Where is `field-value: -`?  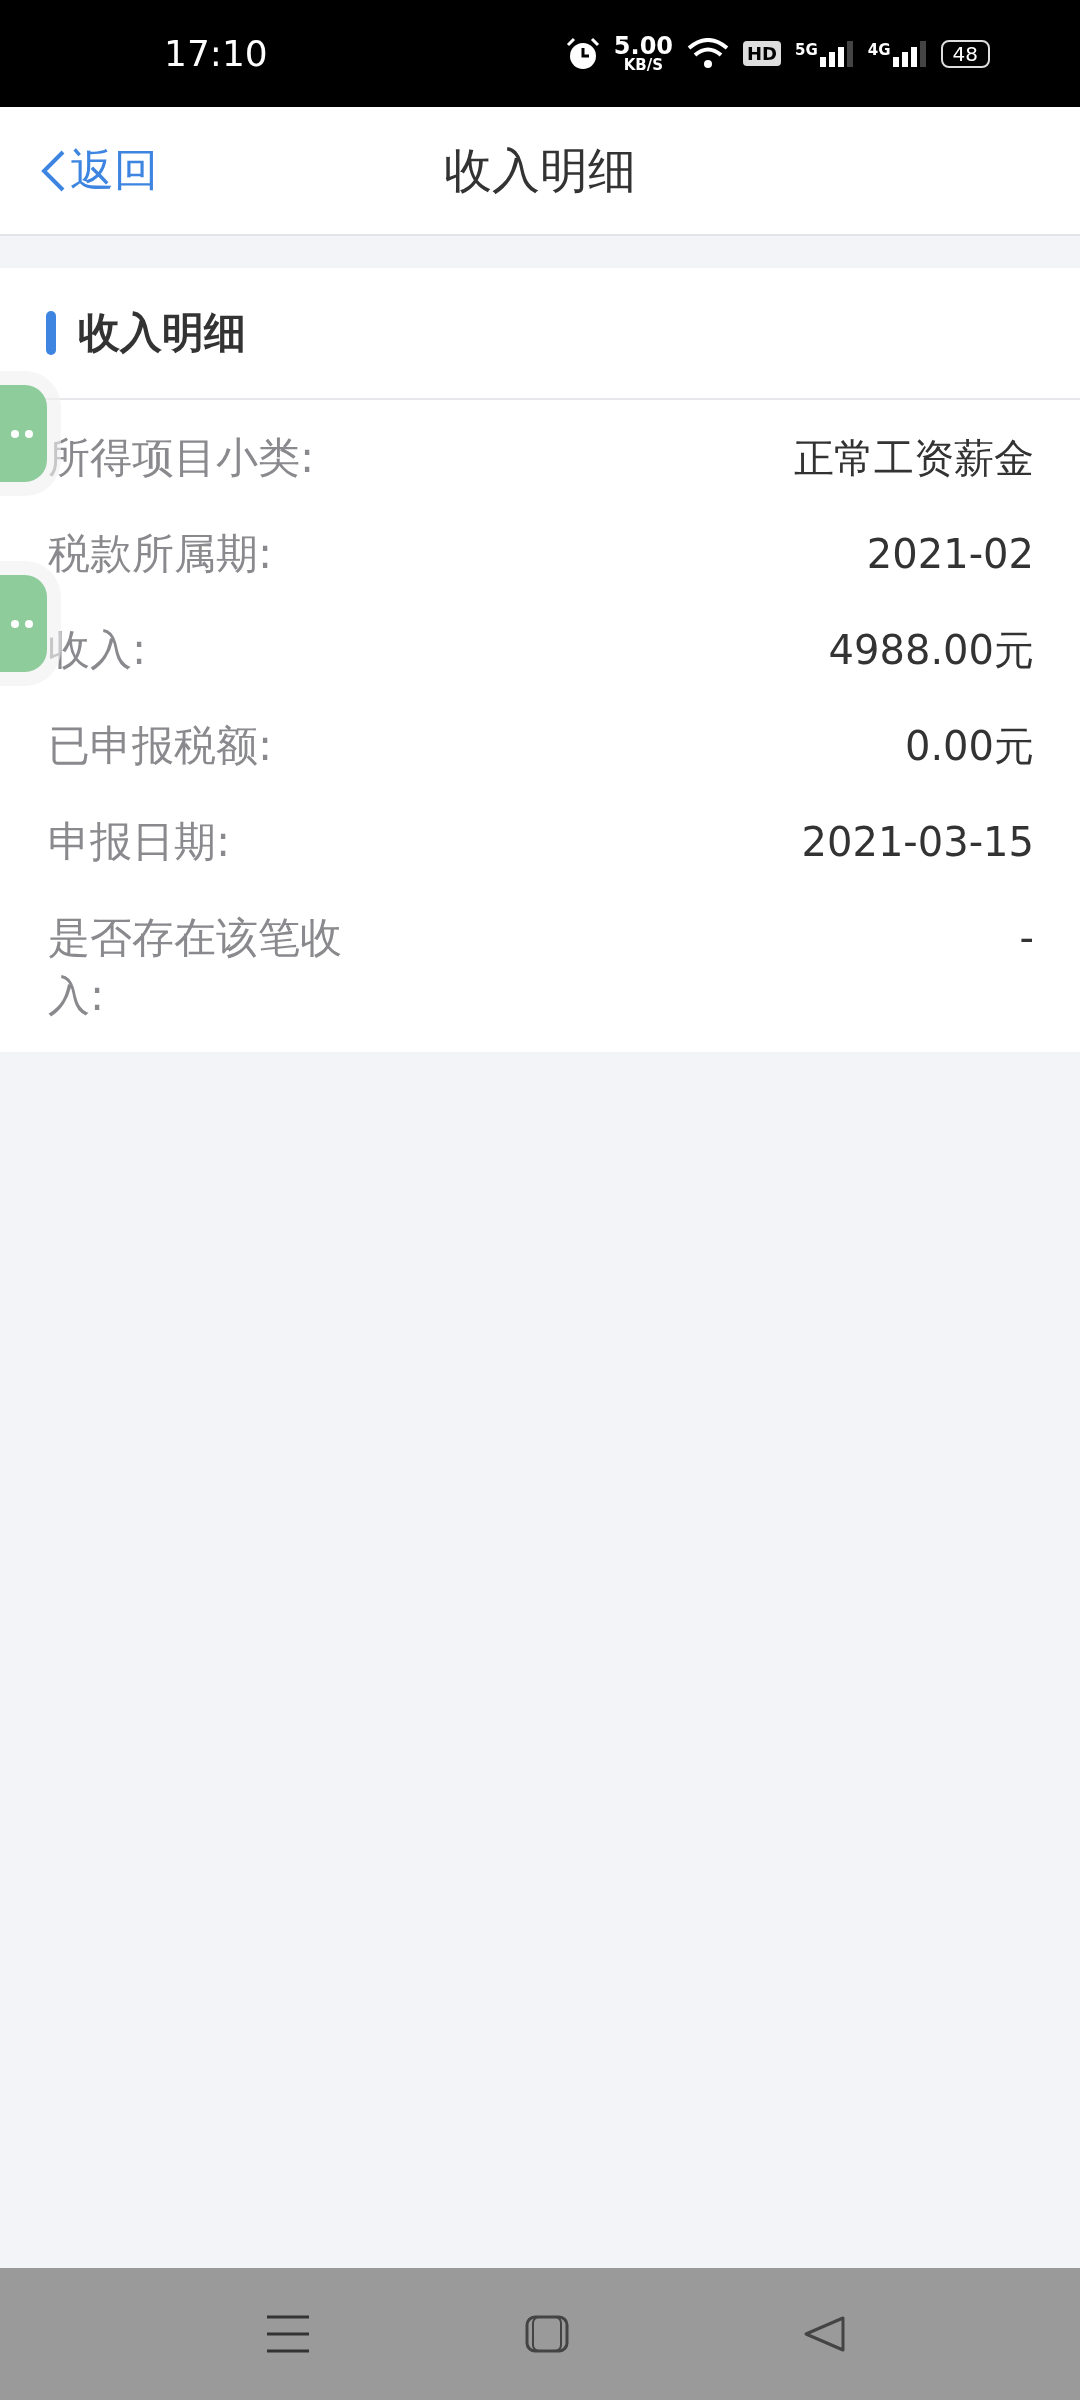
field-value: - is located at coordinates (1026, 938).